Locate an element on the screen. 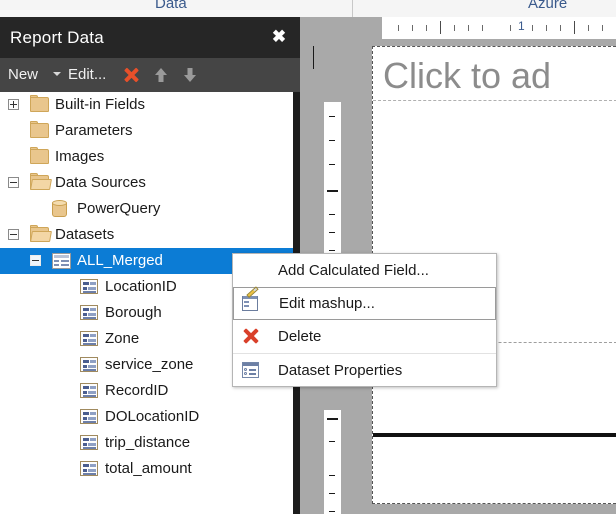 The image size is (616, 514). tree-item-label: Data Sources is located at coordinates (100, 182).